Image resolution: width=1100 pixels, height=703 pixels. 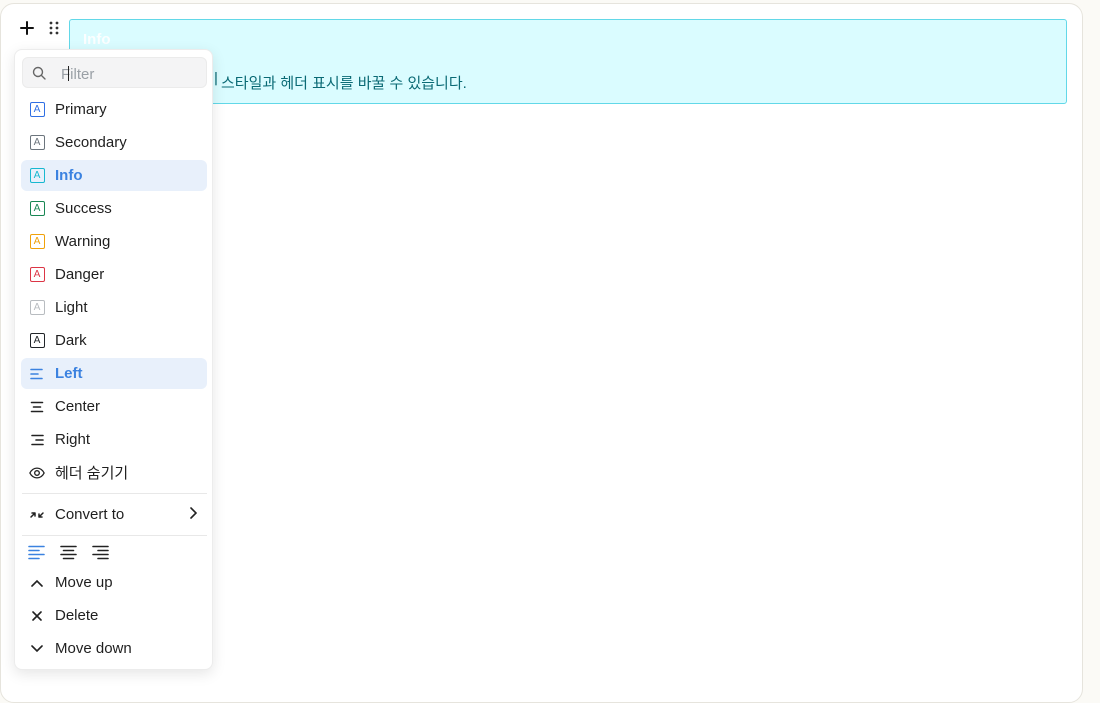 What do you see at coordinates (77, 615) in the screenshot?
I see `menu-item-label: Delete` at bounding box center [77, 615].